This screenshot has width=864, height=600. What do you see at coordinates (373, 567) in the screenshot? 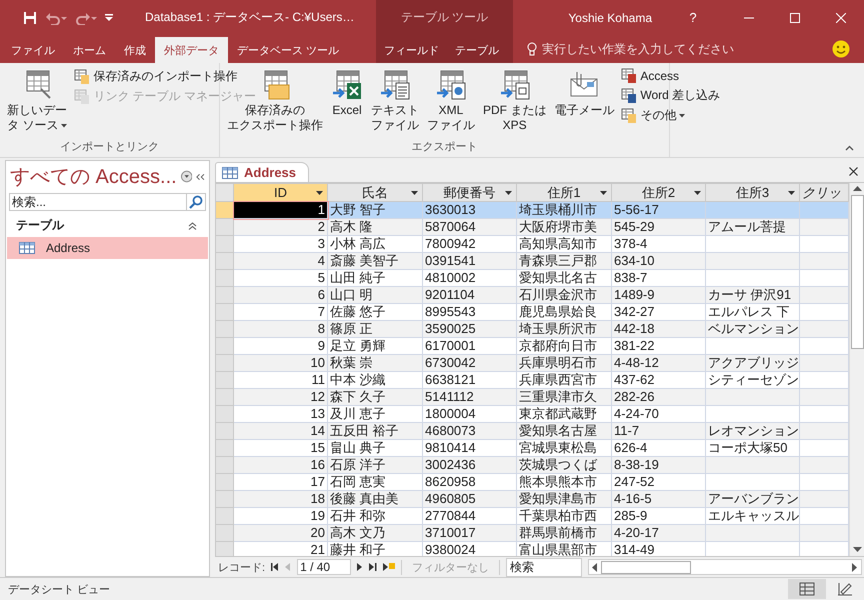
I see `last-record-icon` at bounding box center [373, 567].